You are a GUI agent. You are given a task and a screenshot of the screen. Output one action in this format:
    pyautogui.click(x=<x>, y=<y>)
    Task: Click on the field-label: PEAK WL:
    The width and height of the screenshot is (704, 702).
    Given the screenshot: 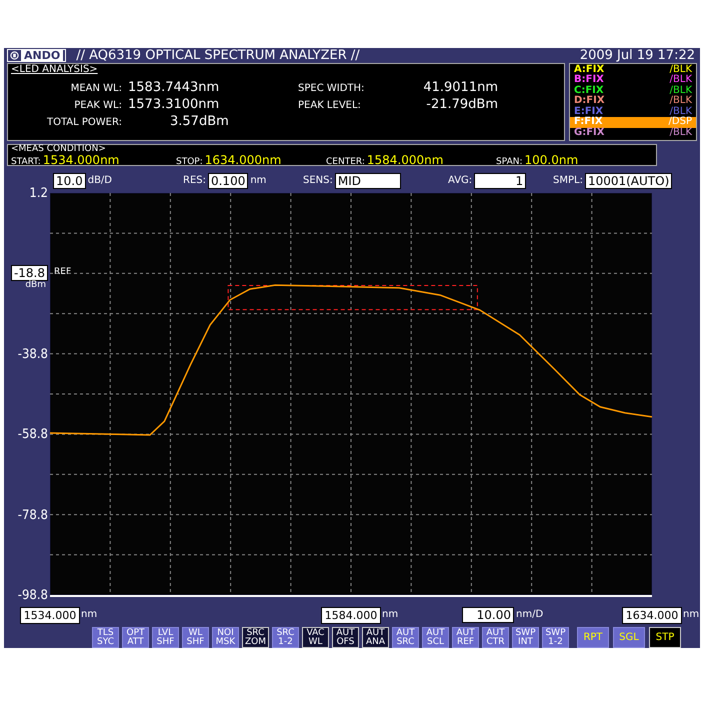 What is the action you would take?
    pyautogui.click(x=97, y=105)
    